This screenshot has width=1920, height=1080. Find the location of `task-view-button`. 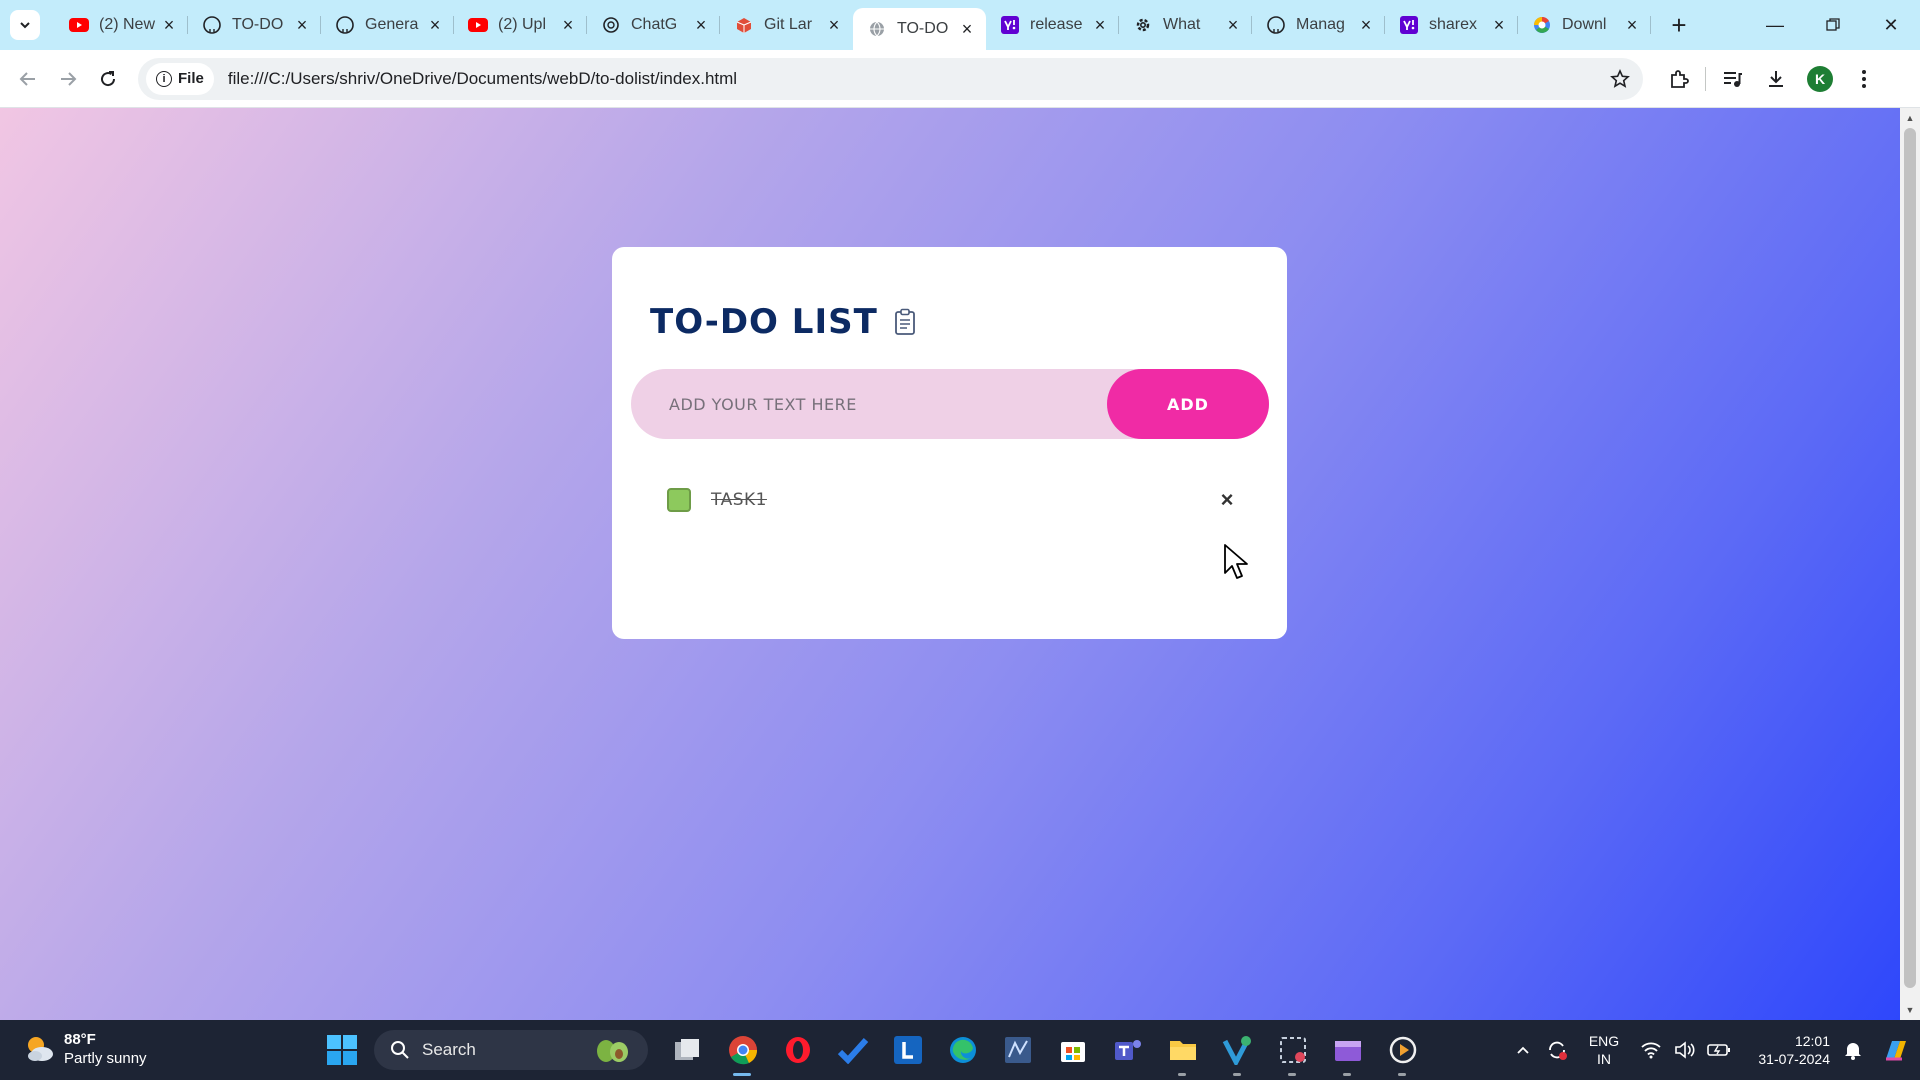

task-view-button is located at coordinates (687, 1050).